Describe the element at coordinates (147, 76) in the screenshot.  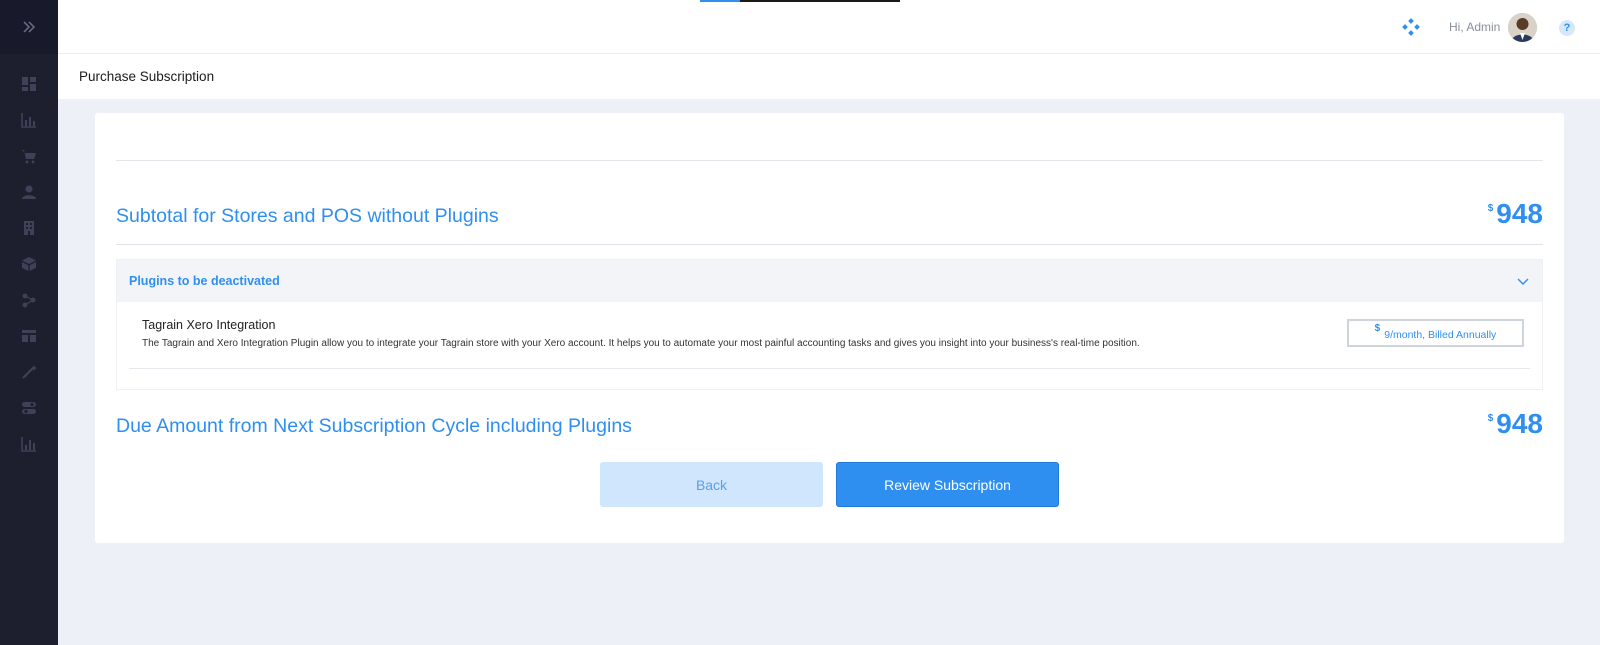
I see `page-title: Purchase Subscription` at that location.